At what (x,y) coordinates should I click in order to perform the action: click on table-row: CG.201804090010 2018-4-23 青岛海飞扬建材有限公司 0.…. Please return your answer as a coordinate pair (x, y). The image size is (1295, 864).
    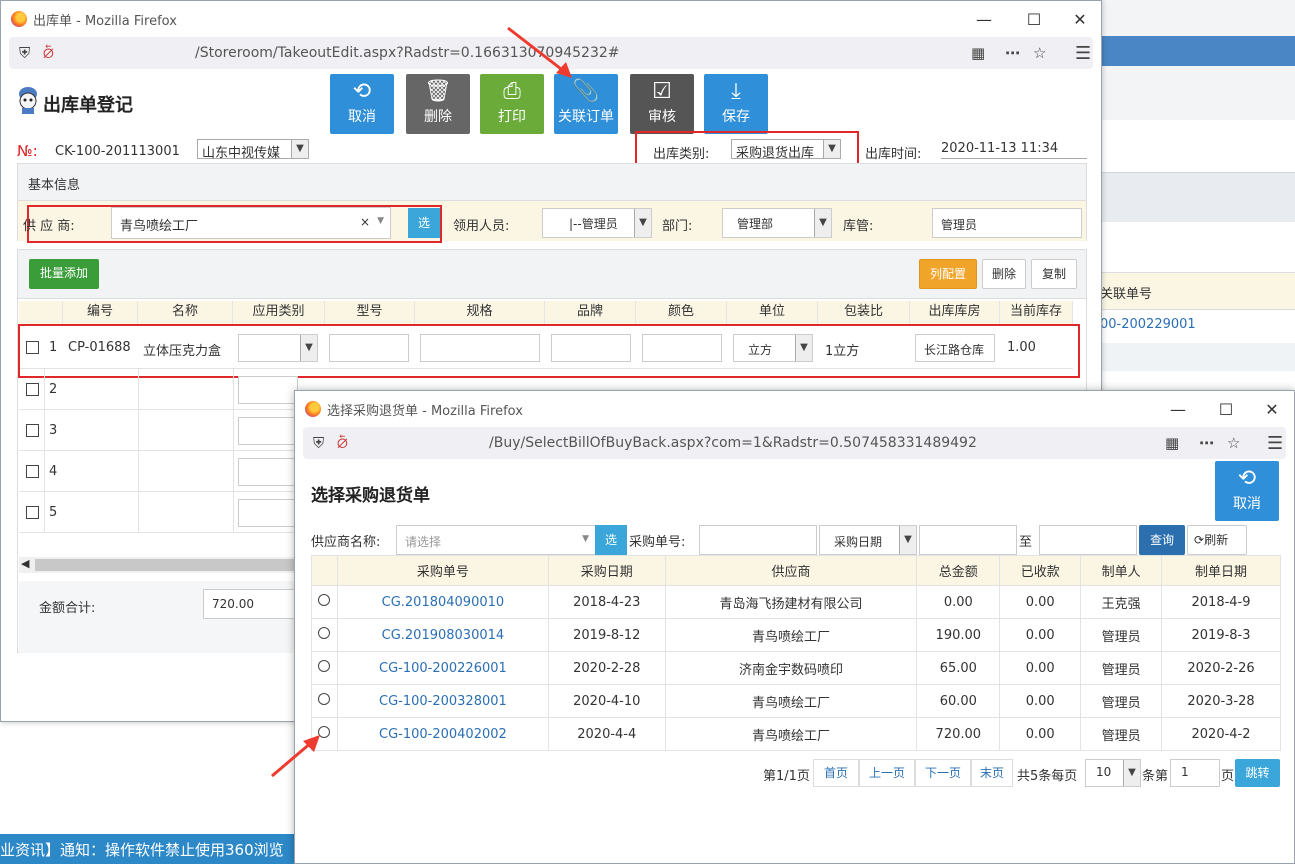
    Looking at the image, I should click on (796, 602).